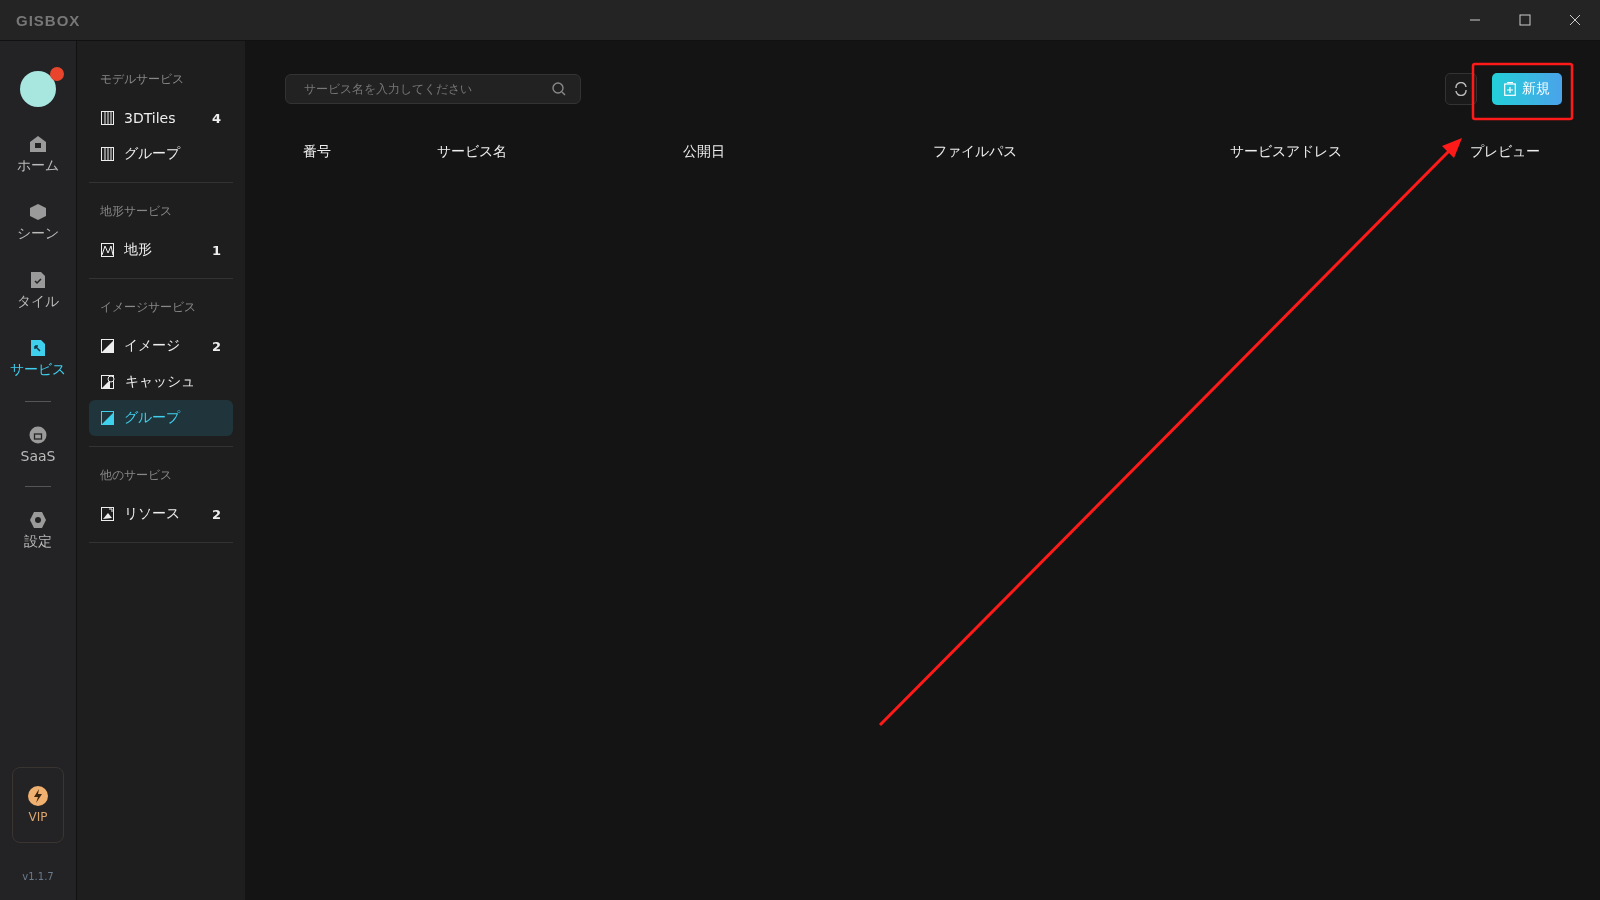 The width and height of the screenshot is (1600, 900). I want to click on column-header: サービス名, so click(472, 152).